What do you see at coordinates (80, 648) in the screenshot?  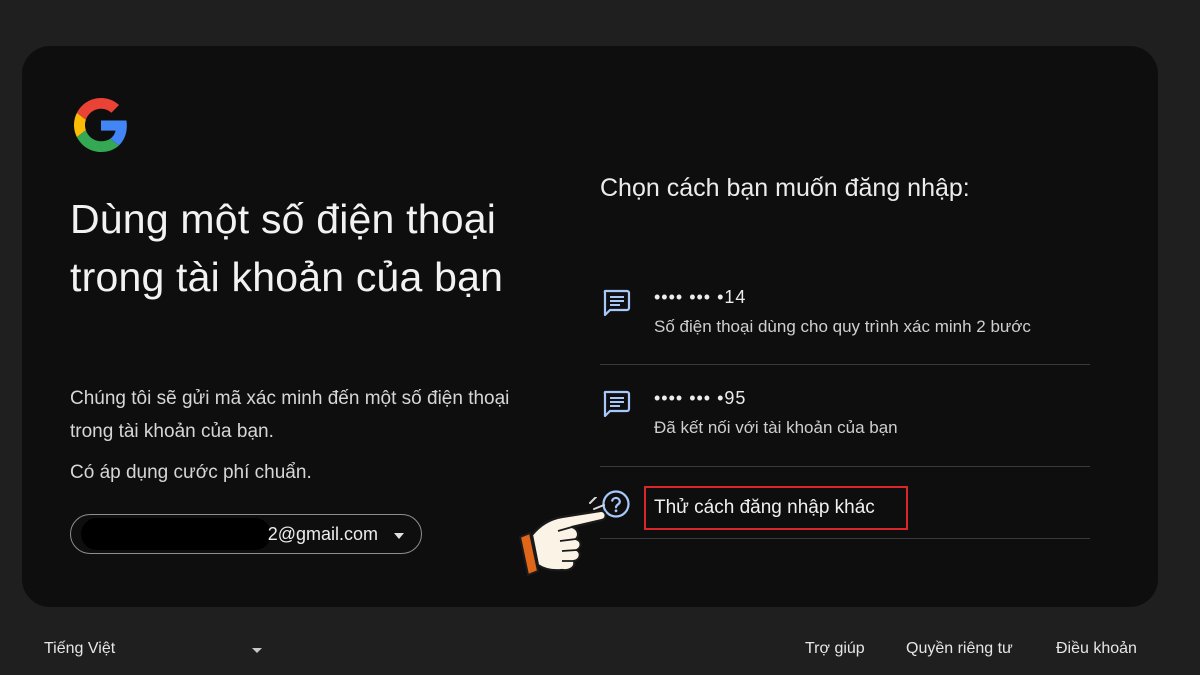 I see `language-label: Tiếng Việt` at bounding box center [80, 648].